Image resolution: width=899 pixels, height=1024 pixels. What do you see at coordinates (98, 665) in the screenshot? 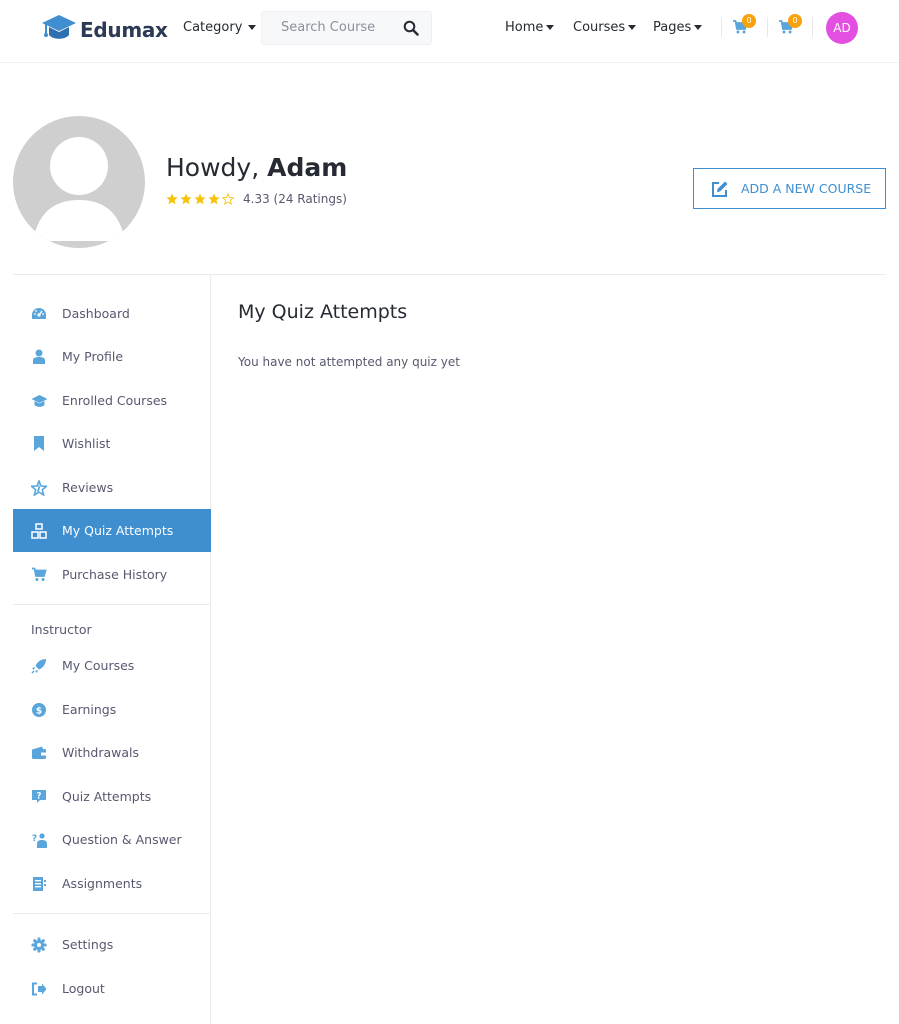
I see `sidebar-item-label: My Courses` at bounding box center [98, 665].